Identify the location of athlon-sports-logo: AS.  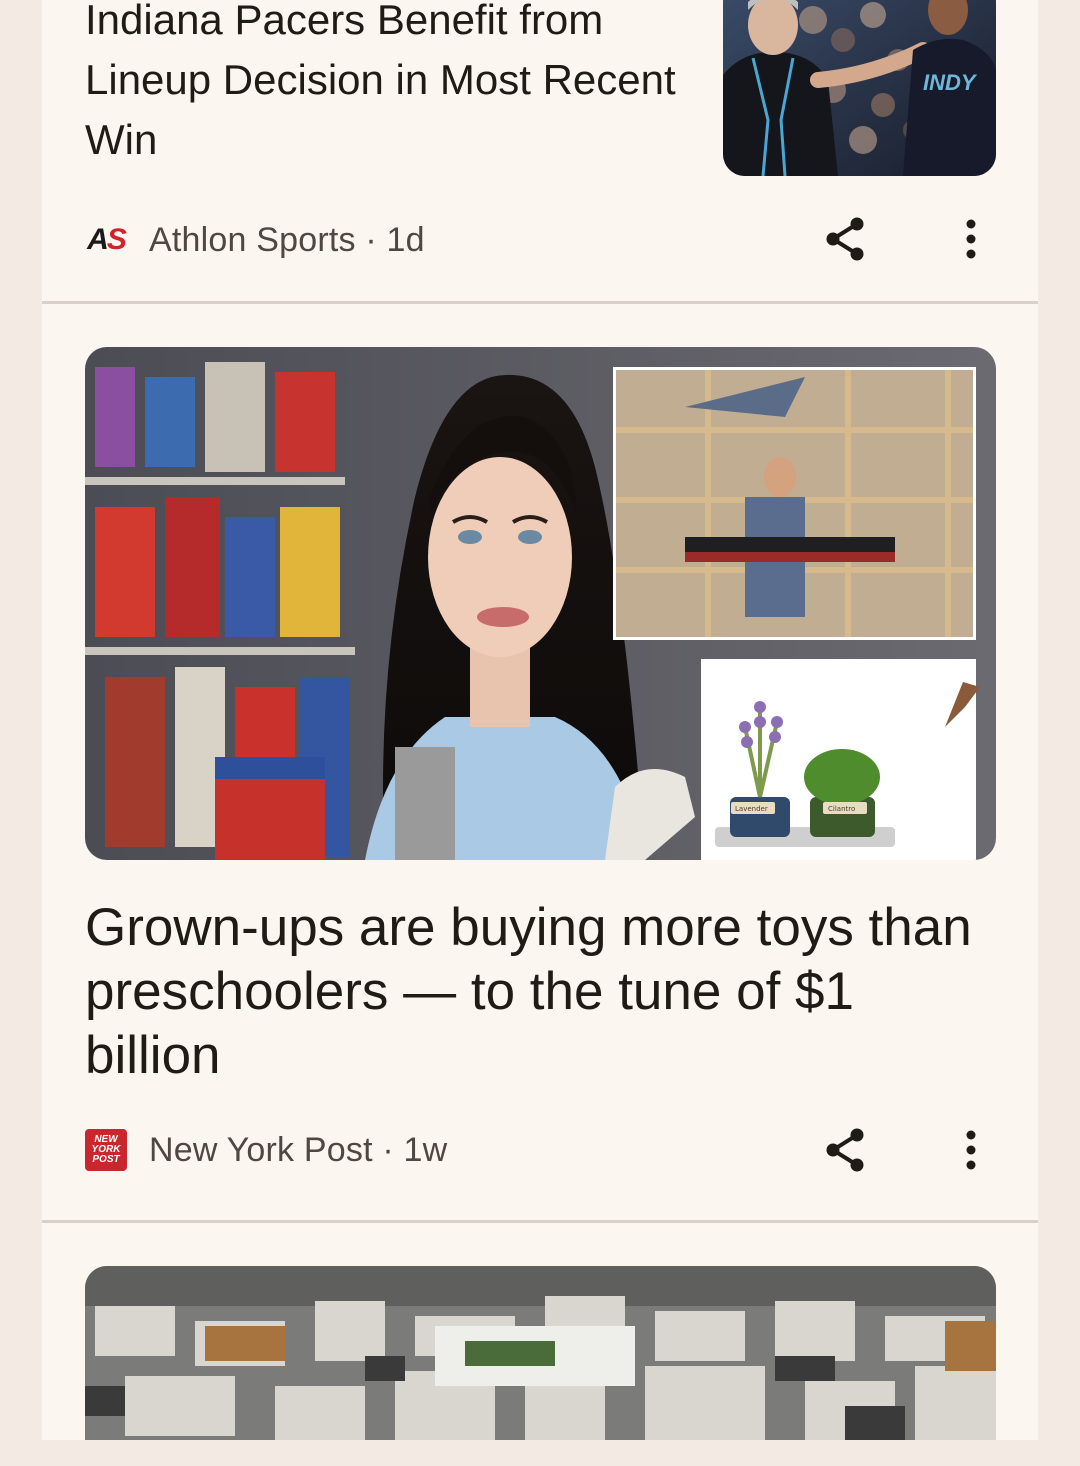
(107, 239).